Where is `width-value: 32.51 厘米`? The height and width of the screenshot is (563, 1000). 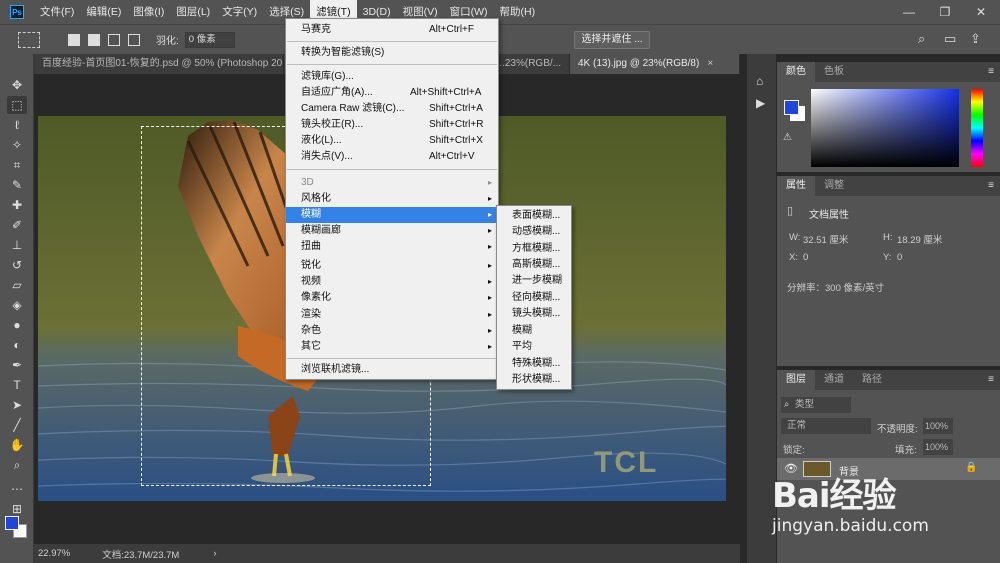 width-value: 32.51 厘米 is located at coordinates (825, 239).